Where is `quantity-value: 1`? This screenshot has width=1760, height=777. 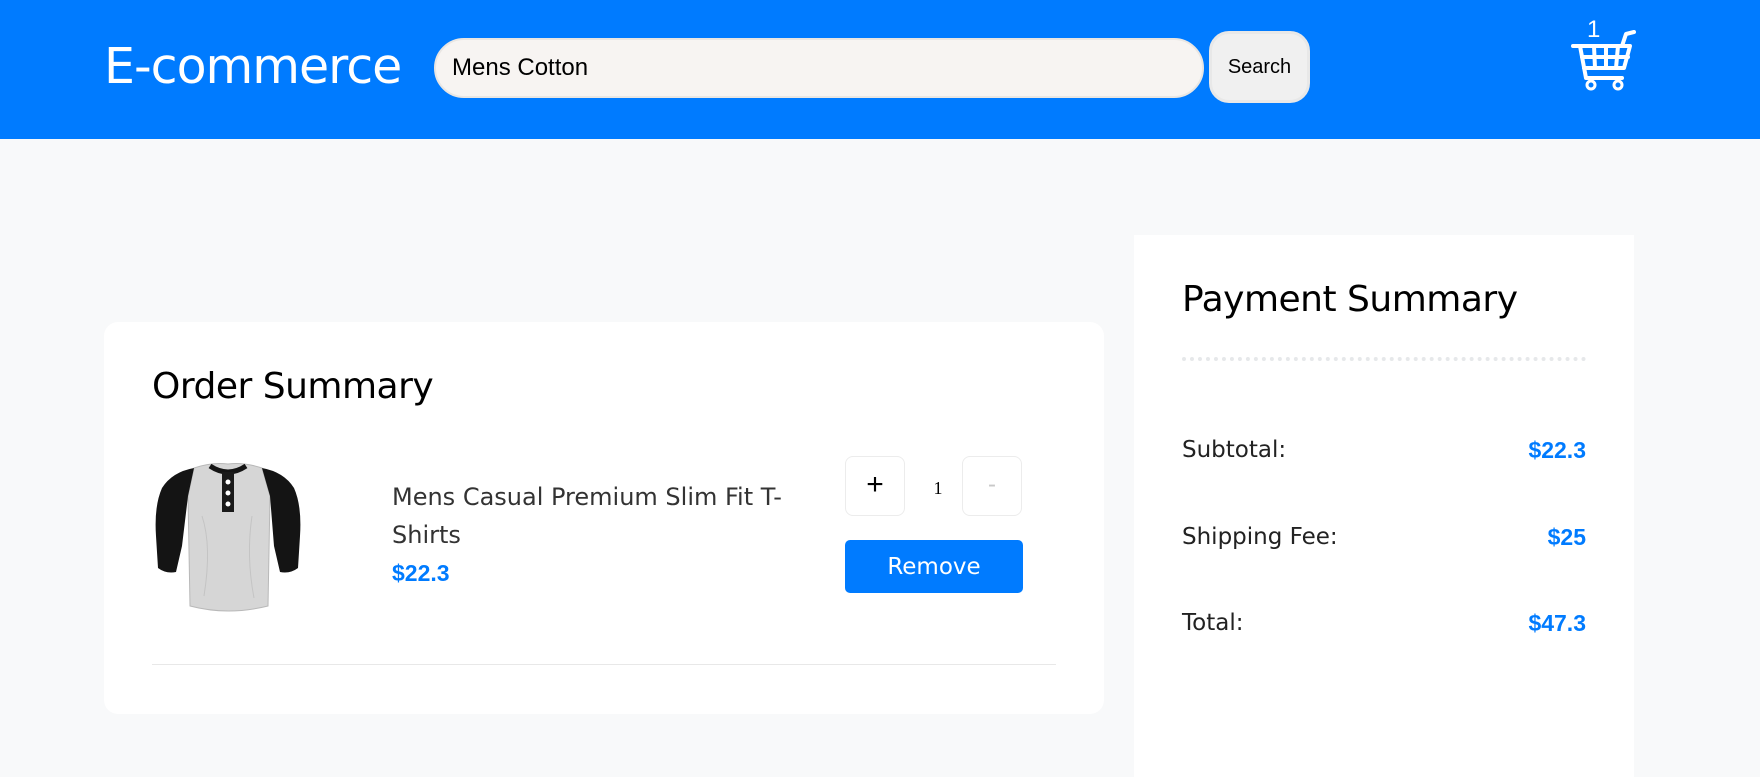 quantity-value: 1 is located at coordinates (938, 488).